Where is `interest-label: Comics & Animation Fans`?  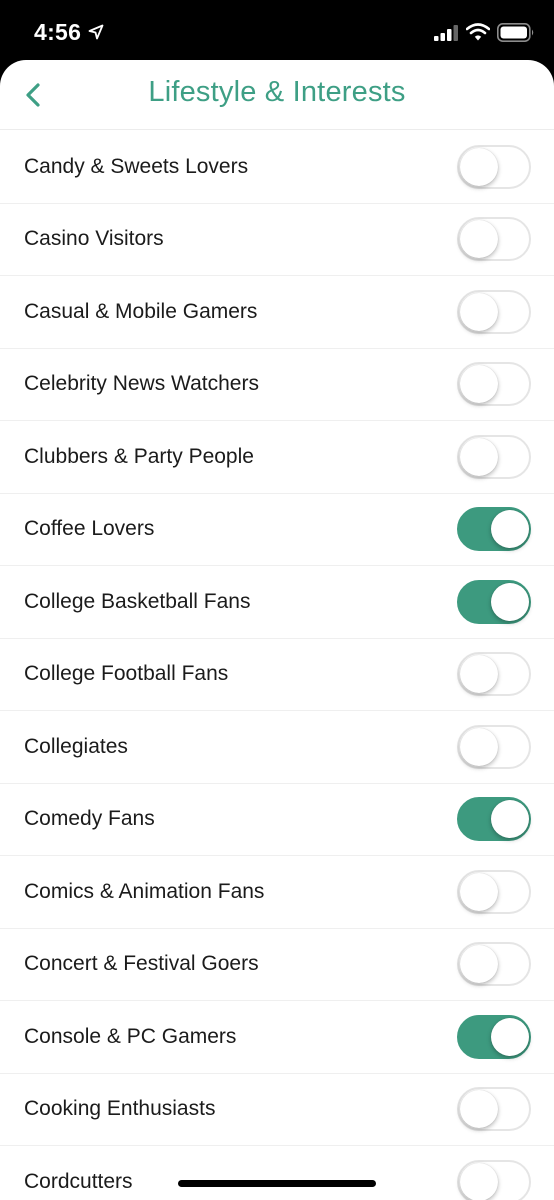
interest-label: Comics & Animation Fans is located at coordinates (144, 891).